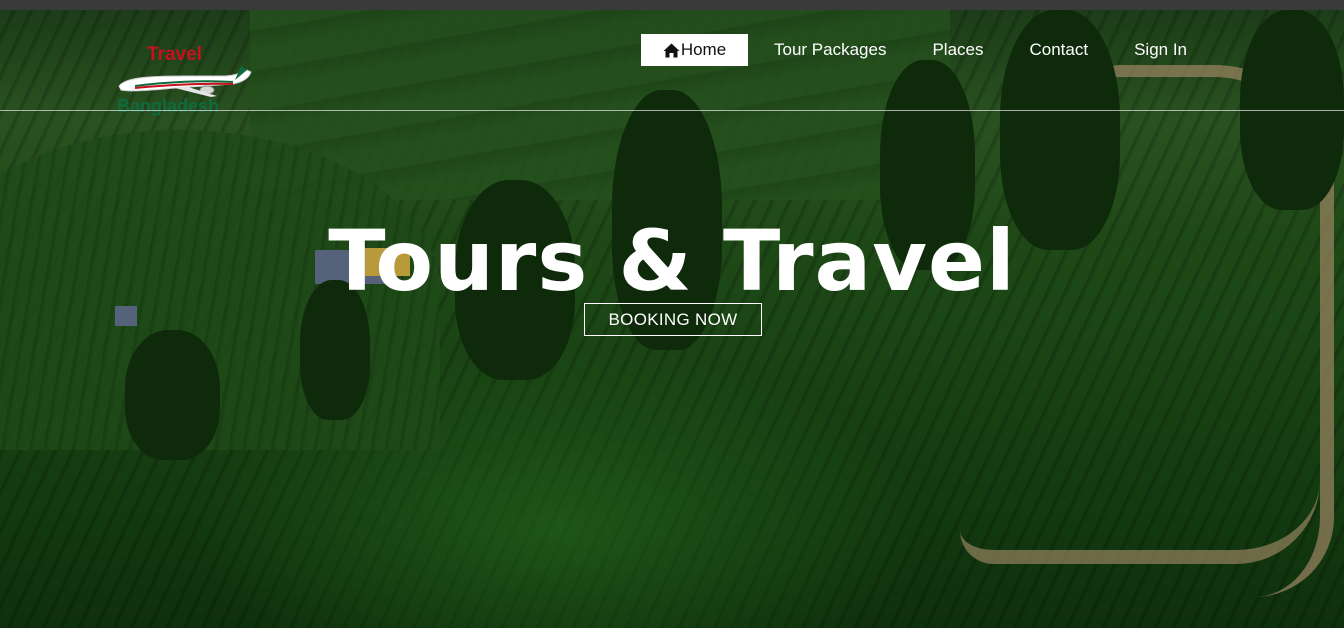 The width and height of the screenshot is (1344, 628). What do you see at coordinates (671, 50) in the screenshot?
I see `home-icon` at bounding box center [671, 50].